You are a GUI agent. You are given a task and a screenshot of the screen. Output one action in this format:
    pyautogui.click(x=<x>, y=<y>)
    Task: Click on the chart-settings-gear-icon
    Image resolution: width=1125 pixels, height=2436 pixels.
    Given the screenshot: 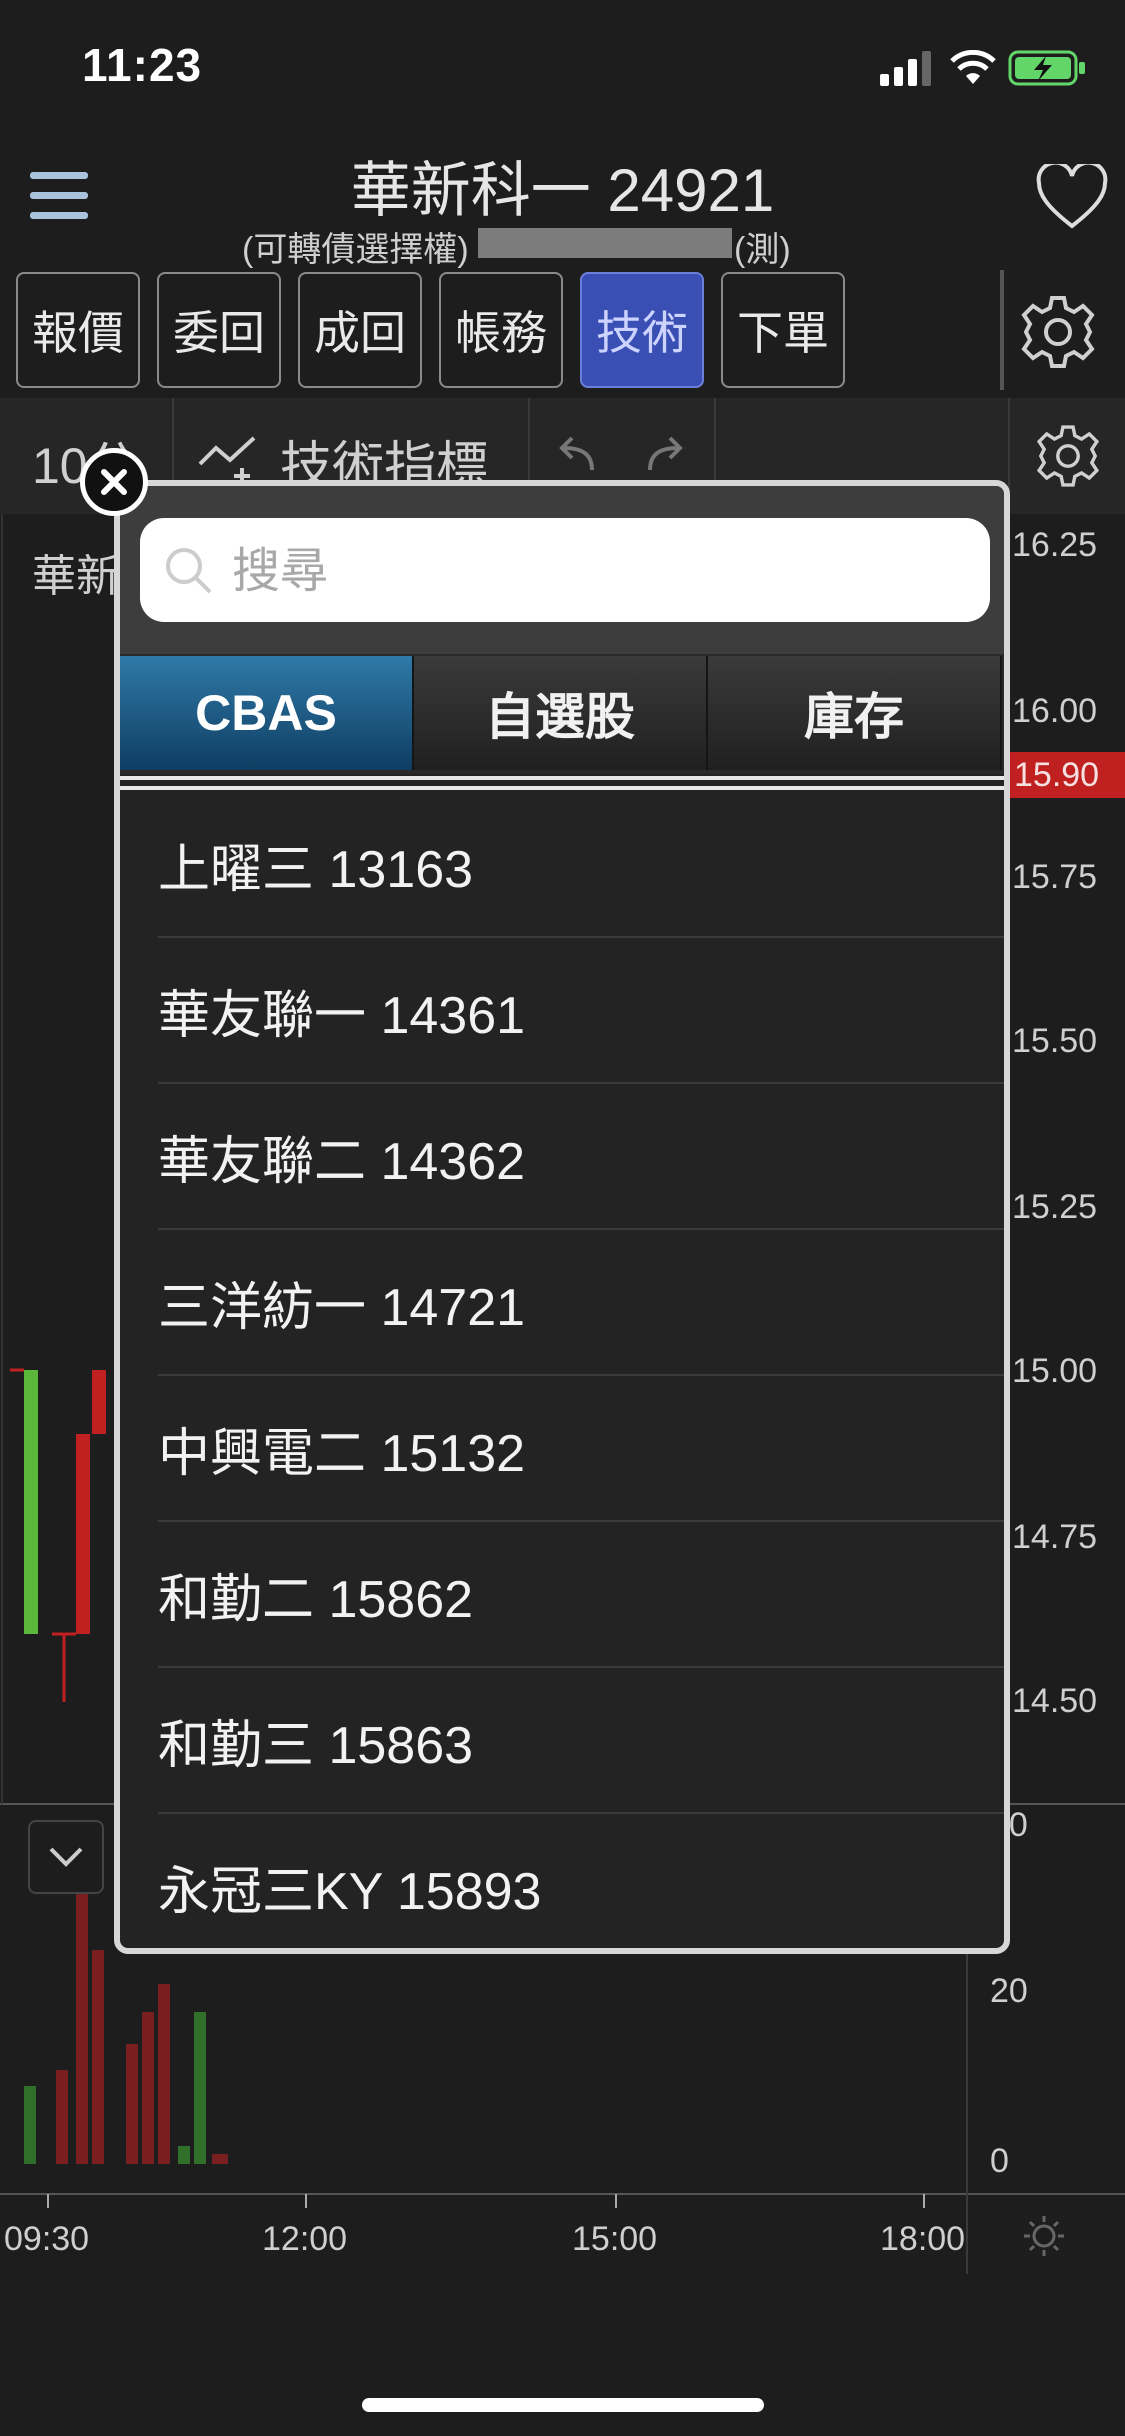 What is the action you would take?
    pyautogui.click(x=1068, y=456)
    